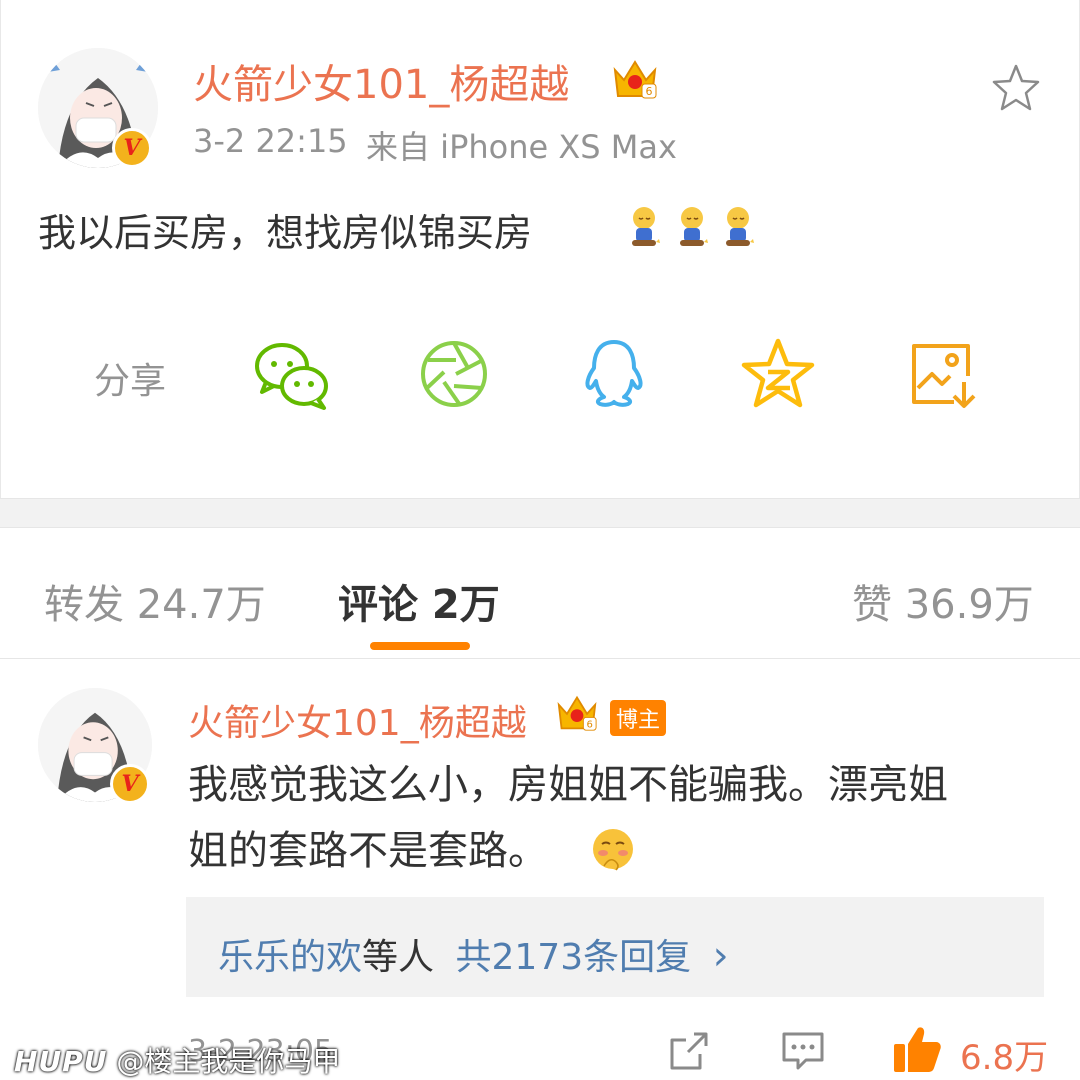 This screenshot has height=1080, width=1080. I want to click on share-comment-icon, so click(689, 1051).